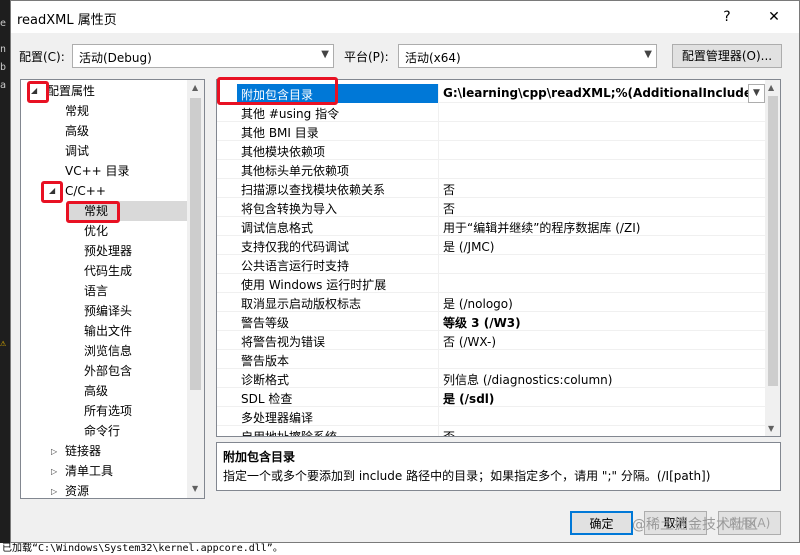  What do you see at coordinates (195, 244) in the screenshot?
I see `tree-scrollbar-thumb` at bounding box center [195, 244].